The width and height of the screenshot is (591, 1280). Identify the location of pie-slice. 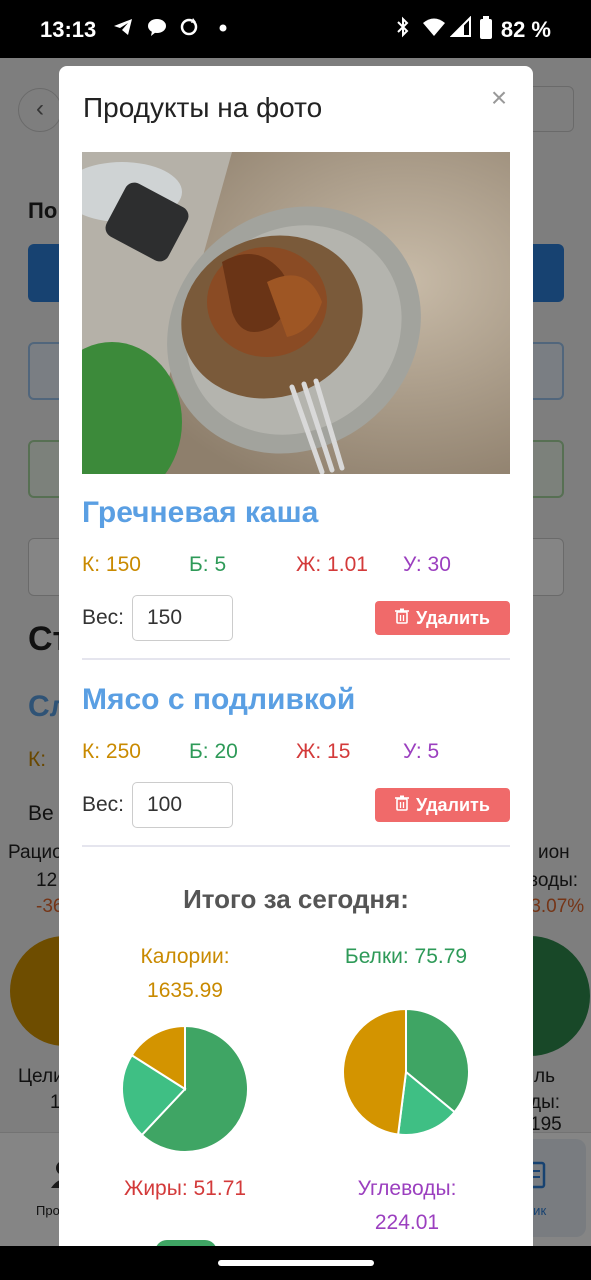
(374, 1071).